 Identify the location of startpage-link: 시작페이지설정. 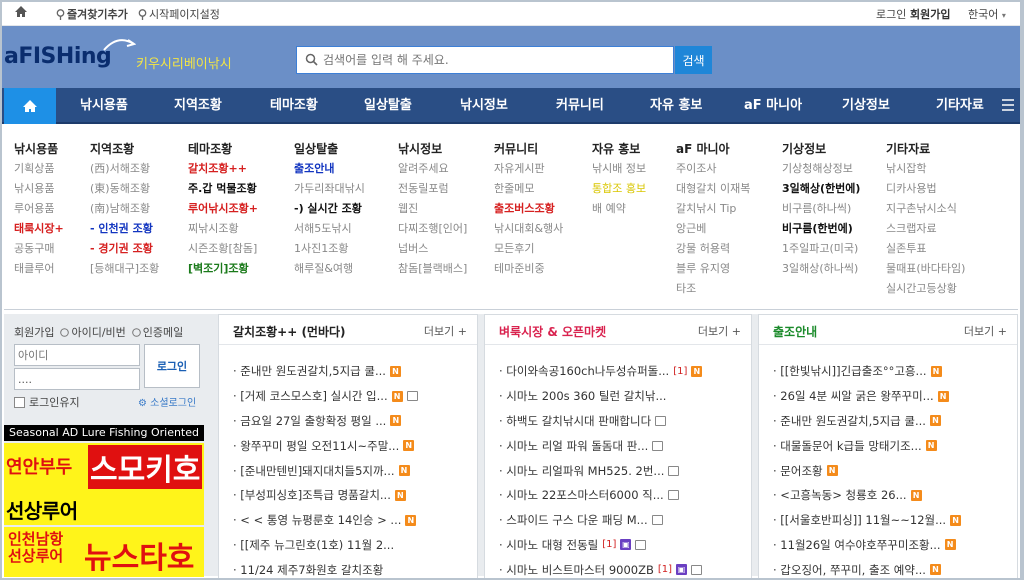
(179, 14).